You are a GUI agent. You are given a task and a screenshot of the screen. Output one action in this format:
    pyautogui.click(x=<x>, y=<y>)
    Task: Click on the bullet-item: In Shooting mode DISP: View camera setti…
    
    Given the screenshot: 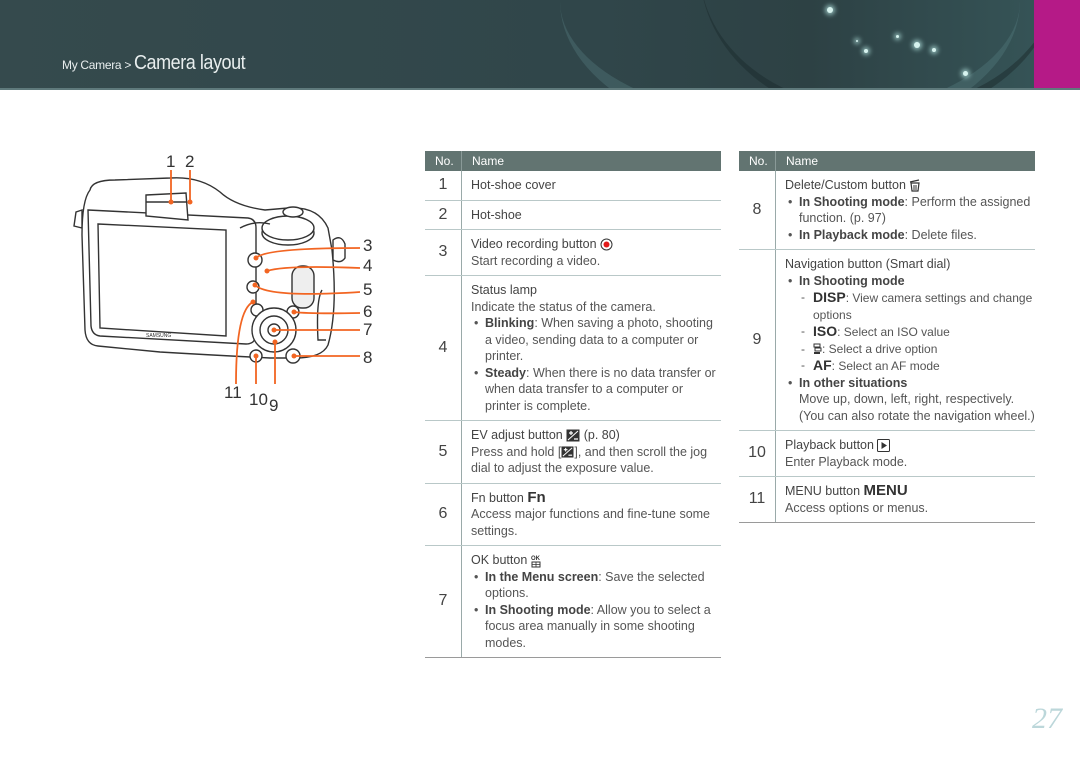 What is the action you would take?
    pyautogui.click(x=911, y=324)
    